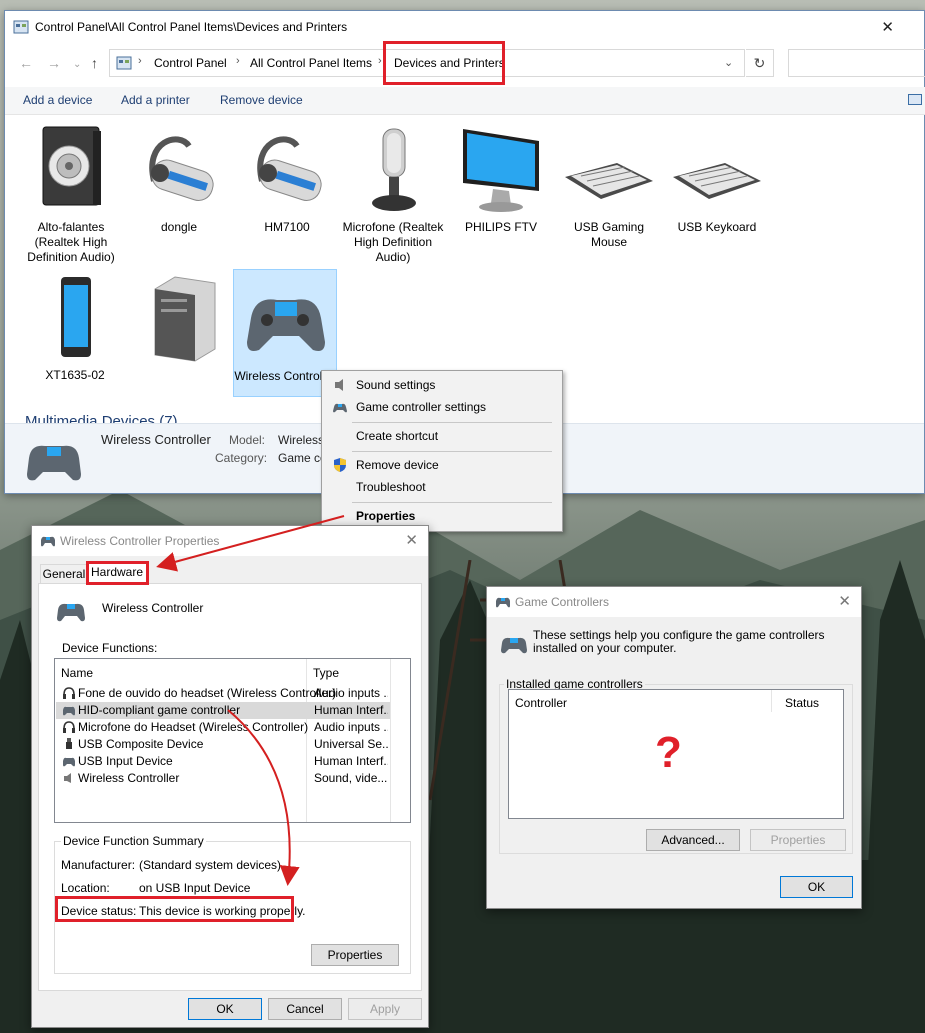 The height and width of the screenshot is (1033, 925). What do you see at coordinates (301, 440) in the screenshot?
I see `model-value: Wireless` at bounding box center [301, 440].